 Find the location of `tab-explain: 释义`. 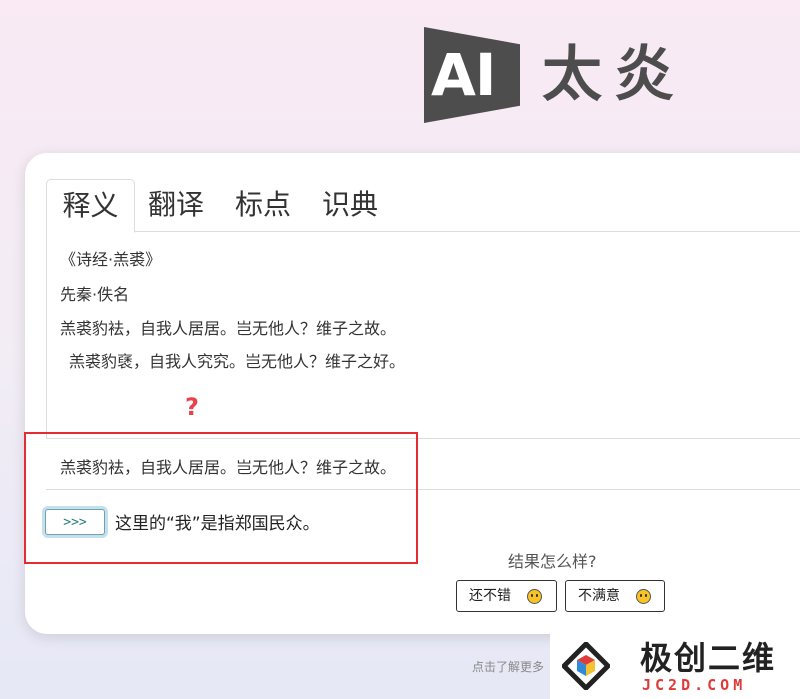

tab-explain: 释义 is located at coordinates (90, 206).